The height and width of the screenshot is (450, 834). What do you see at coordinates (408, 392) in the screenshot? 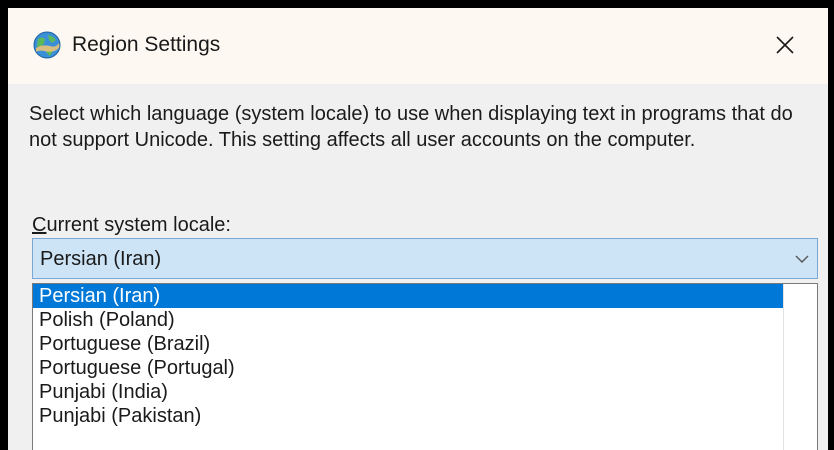
I see `locale-option: Punjabi (India)` at bounding box center [408, 392].